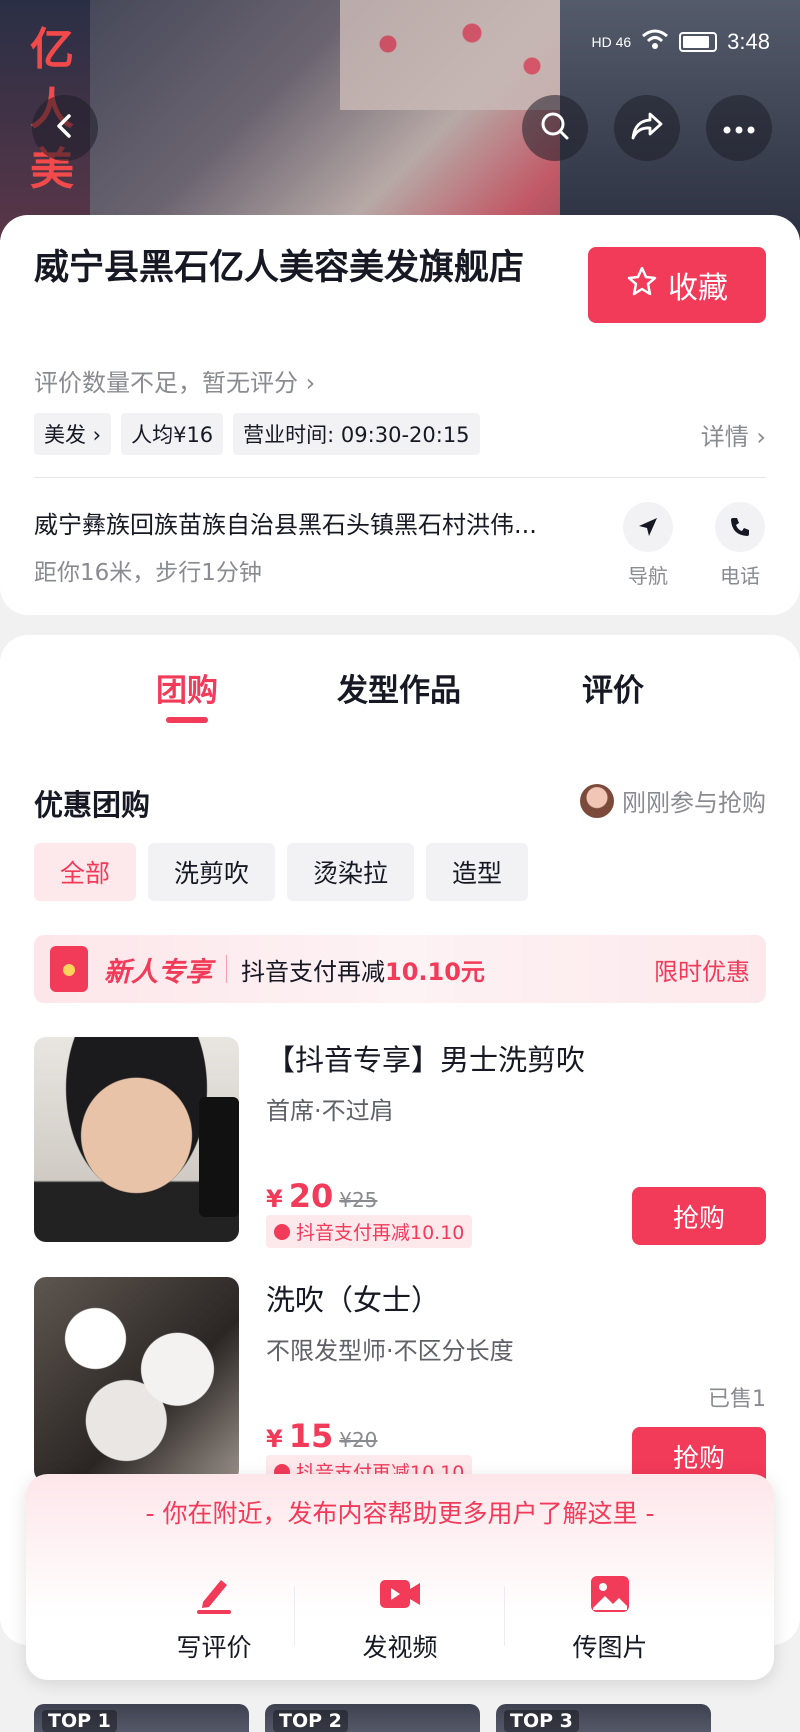 The image size is (800, 1732). I want to click on top-hairstyle-card: TOP 2, so click(372, 1718).